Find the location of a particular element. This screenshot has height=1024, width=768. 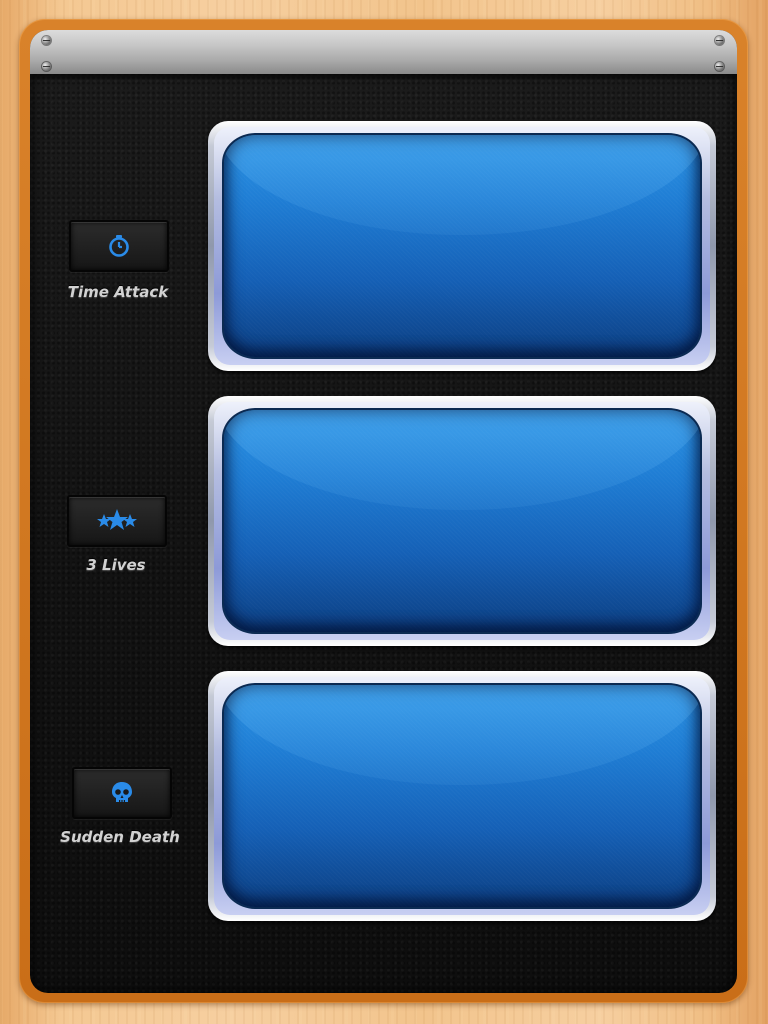

three-lives-mode-button is located at coordinates (117, 521).